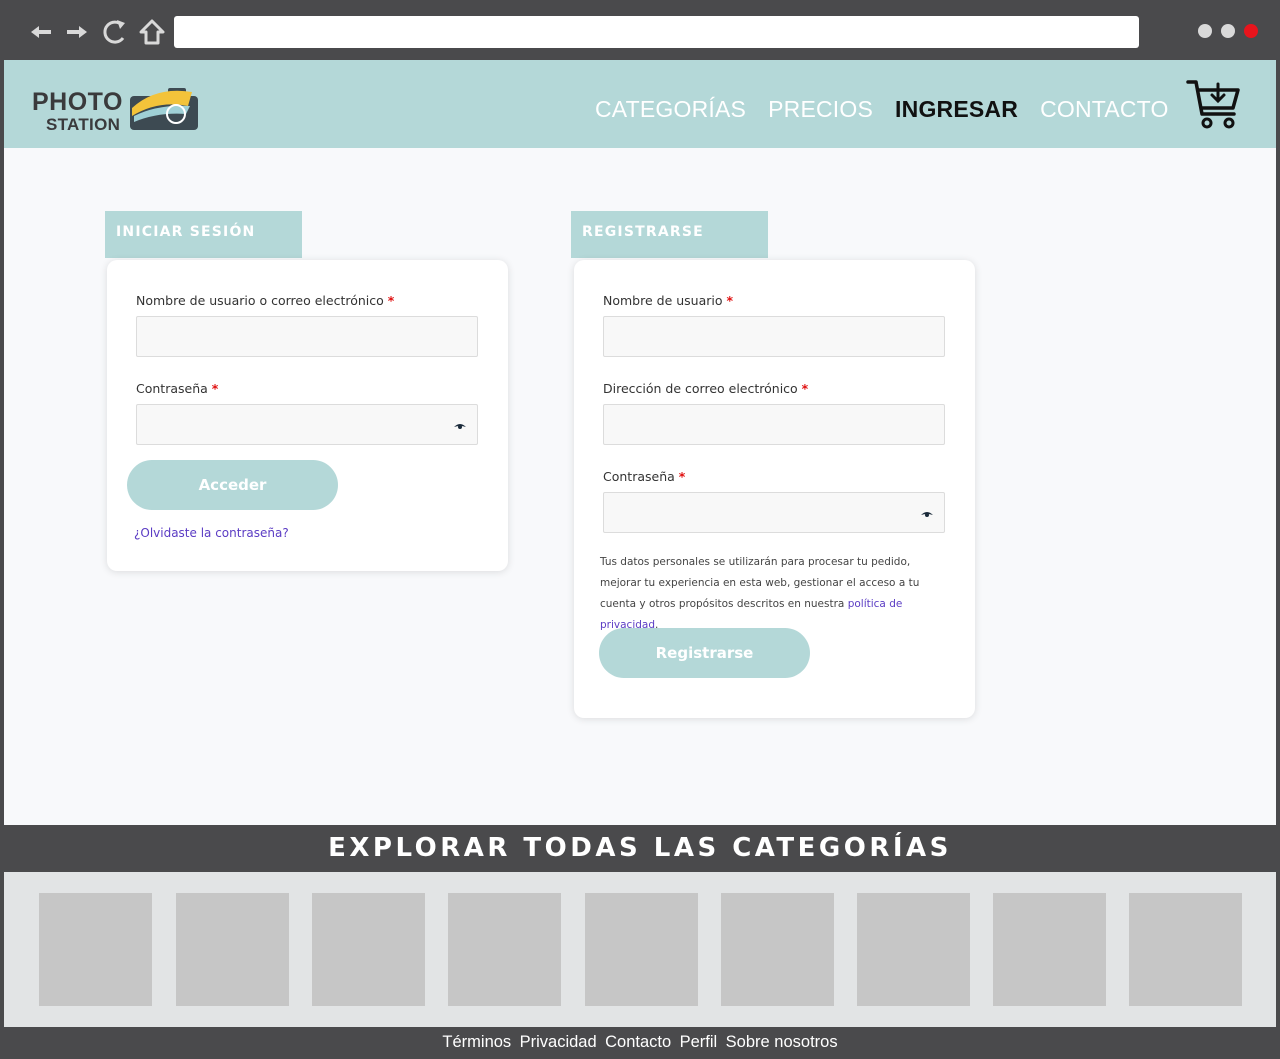  What do you see at coordinates (774, 336) in the screenshot?
I see `register-username-input` at bounding box center [774, 336].